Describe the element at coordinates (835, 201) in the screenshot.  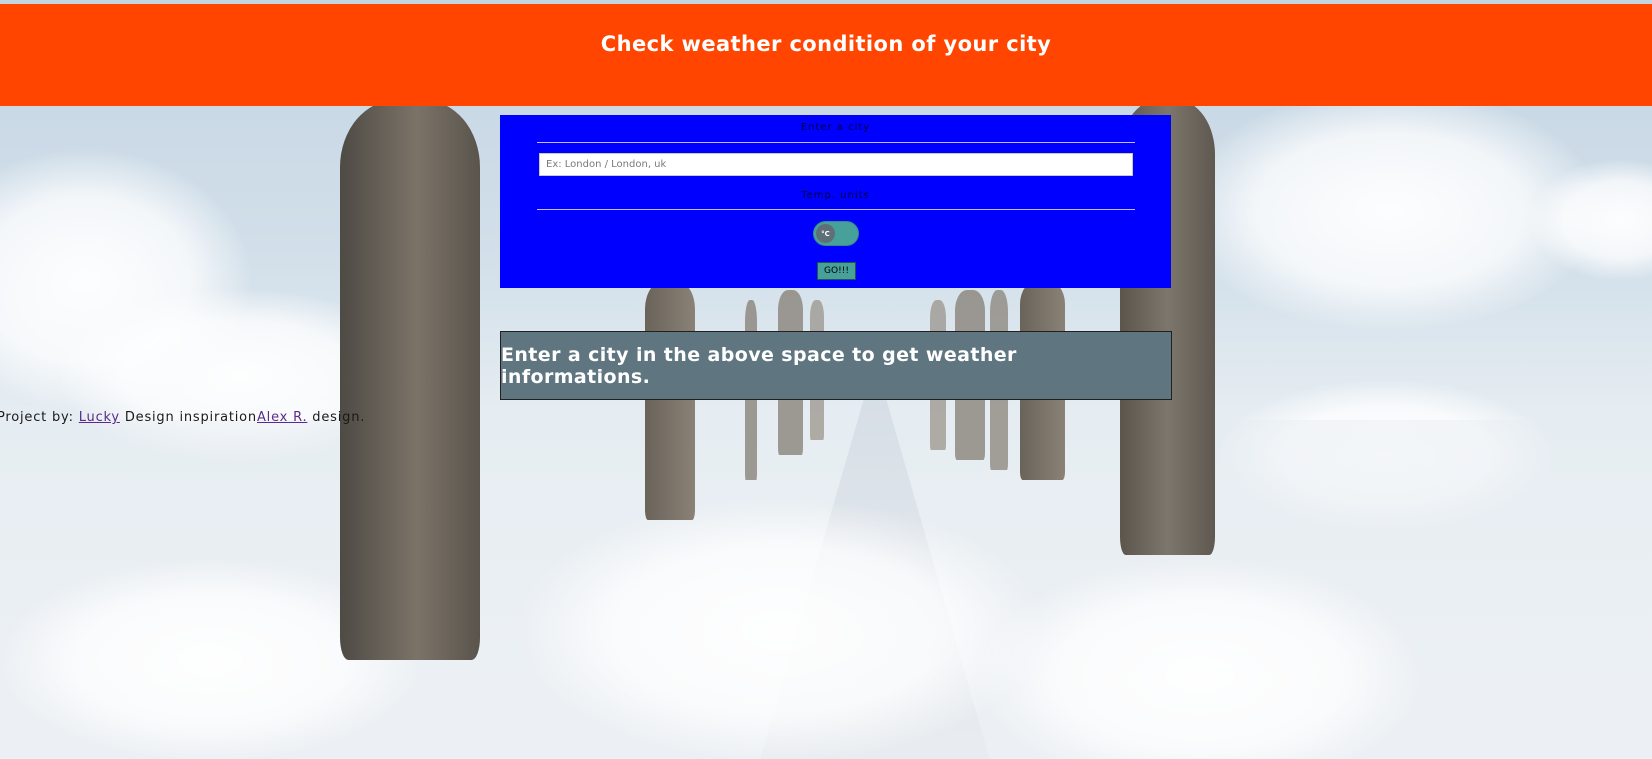
I see `search-form: Enter a city Temp. units °C GO!!!` at that location.